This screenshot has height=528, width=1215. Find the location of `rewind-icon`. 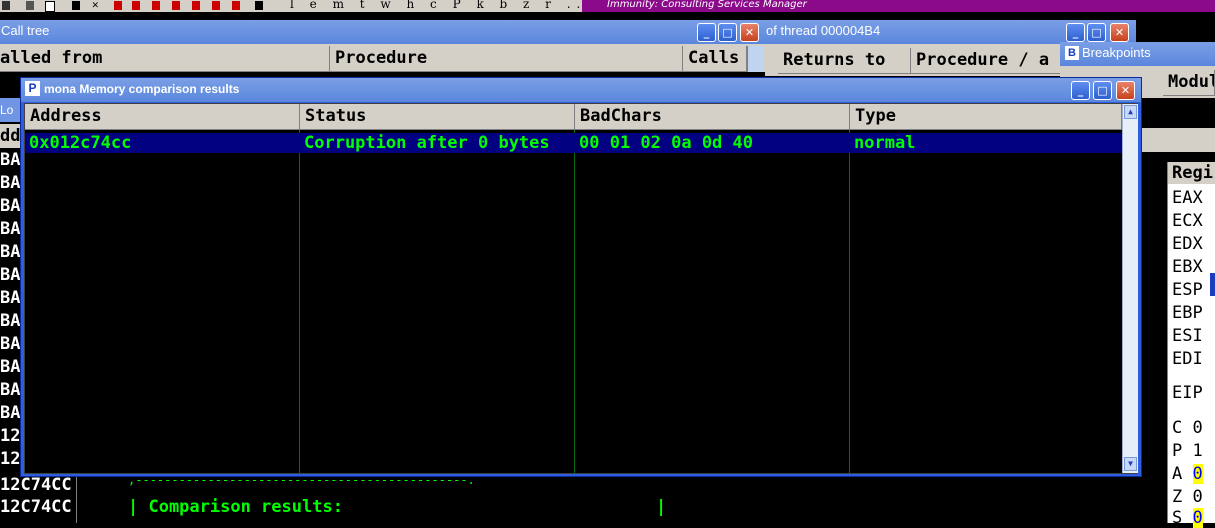

rewind-icon is located at coordinates (76, 5).